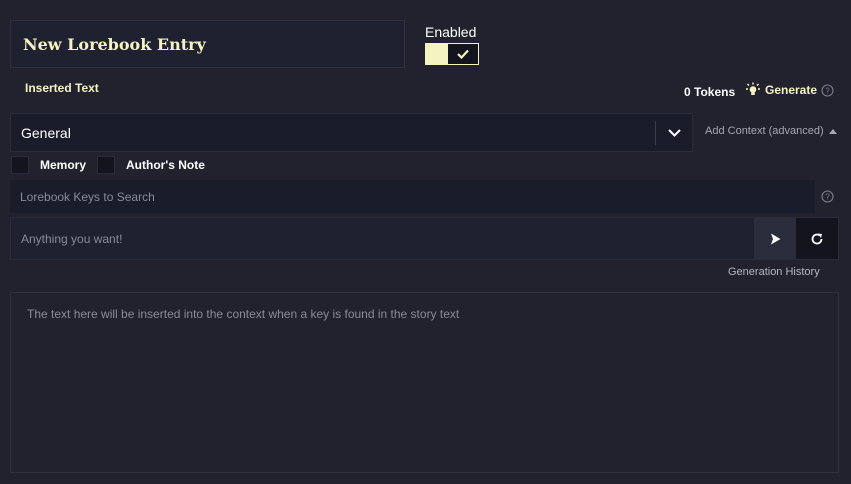 The height and width of the screenshot is (484, 851). Describe the element at coordinates (710, 92) in the screenshot. I see `token-count: 0 Tokens` at that location.